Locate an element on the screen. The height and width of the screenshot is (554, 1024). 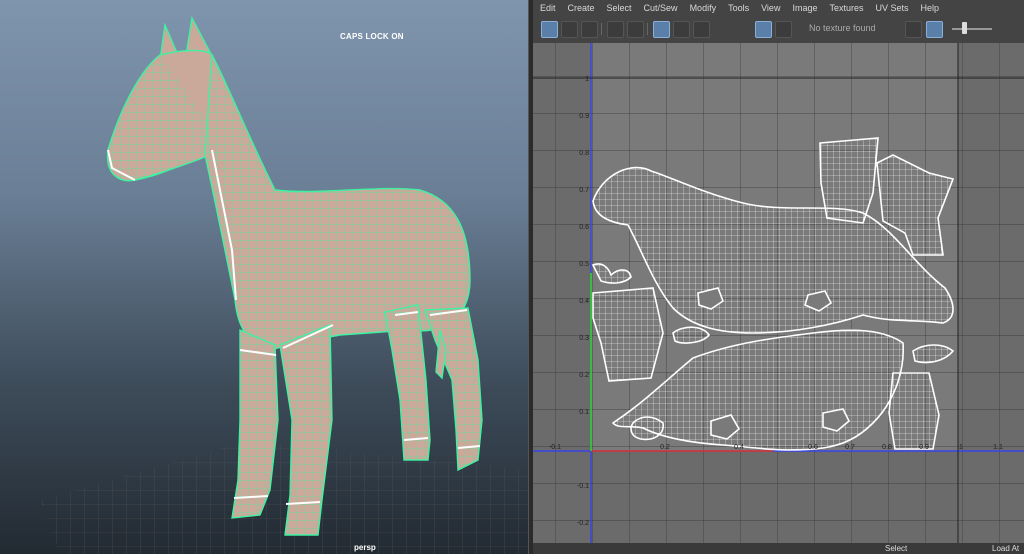
menu-image: Image is located at coordinates (803, 8).